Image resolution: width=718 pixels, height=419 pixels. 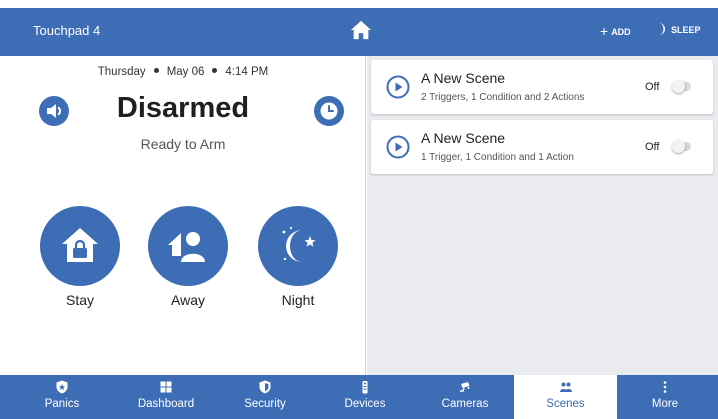 What do you see at coordinates (188, 300) in the screenshot?
I see `arm-away-label: Away` at bounding box center [188, 300].